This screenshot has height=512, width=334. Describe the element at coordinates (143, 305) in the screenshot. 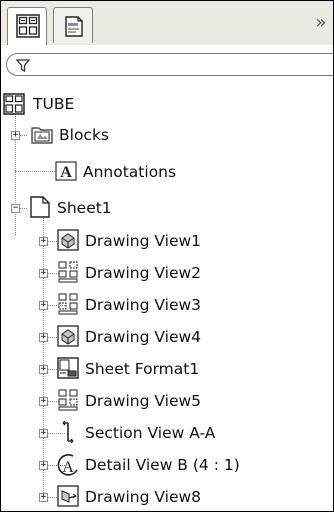

I see `tree-item-label: Drawing View3` at that location.